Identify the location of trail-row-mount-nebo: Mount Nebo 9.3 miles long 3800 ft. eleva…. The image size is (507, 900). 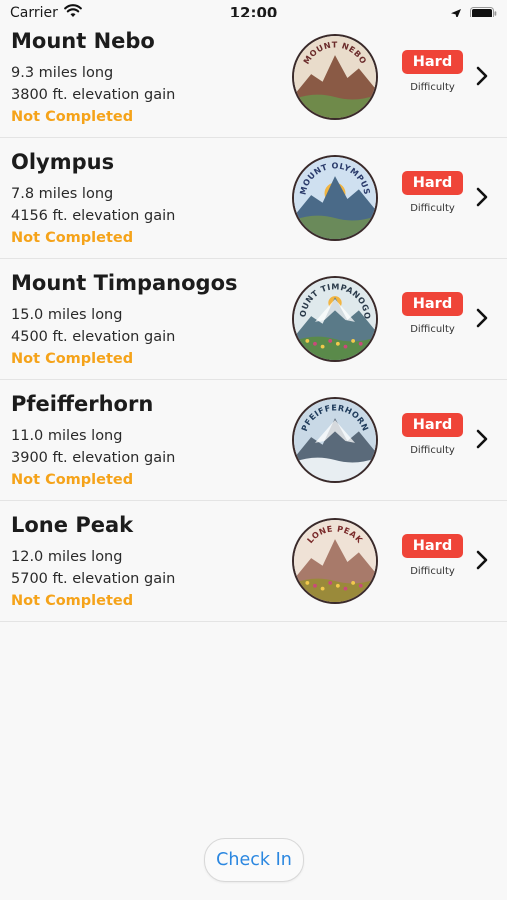
(253, 77).